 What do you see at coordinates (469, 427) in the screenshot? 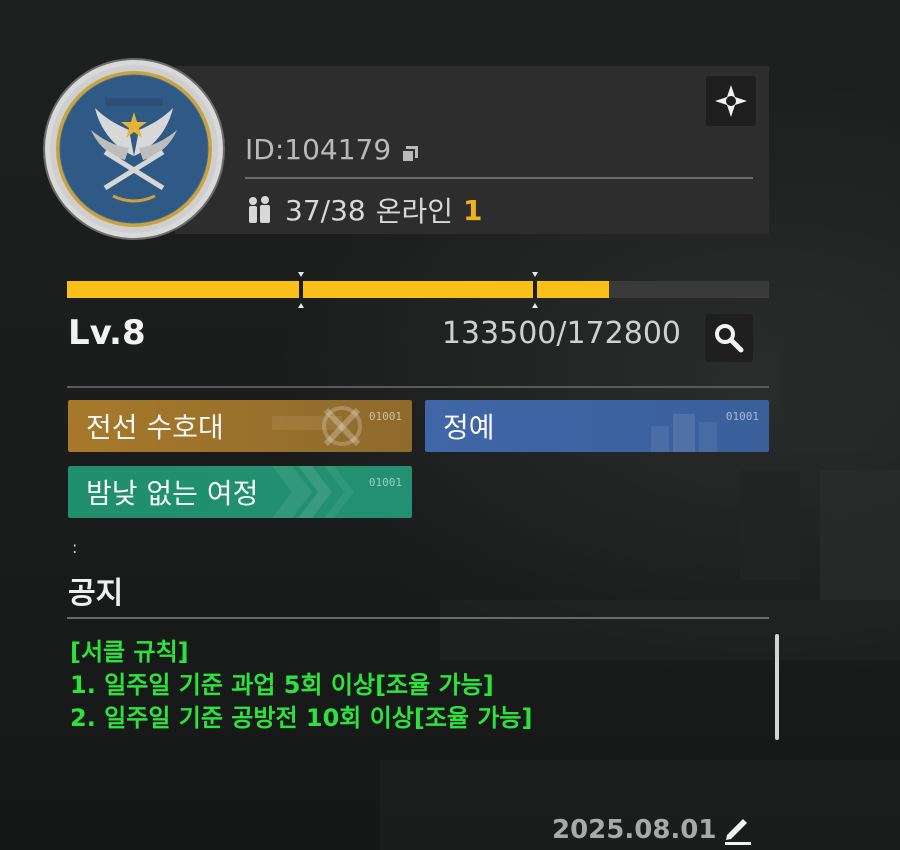
I see `guild-tag-label: 정예` at bounding box center [469, 427].